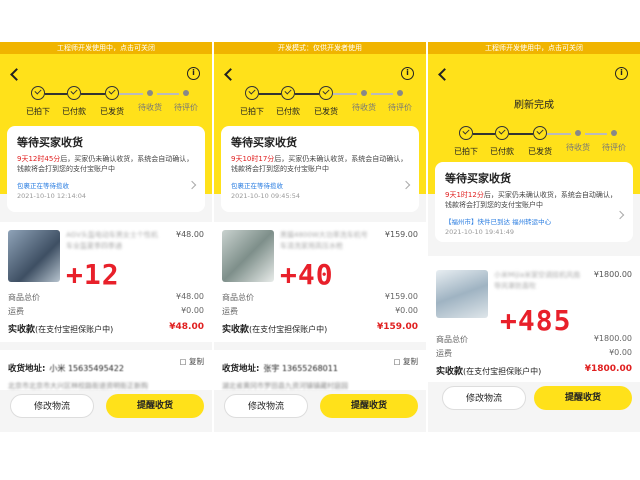 Image resolution: width=640 pixels, height=480 pixels. I want to click on product-price: ¥1800.00, so click(612, 274).